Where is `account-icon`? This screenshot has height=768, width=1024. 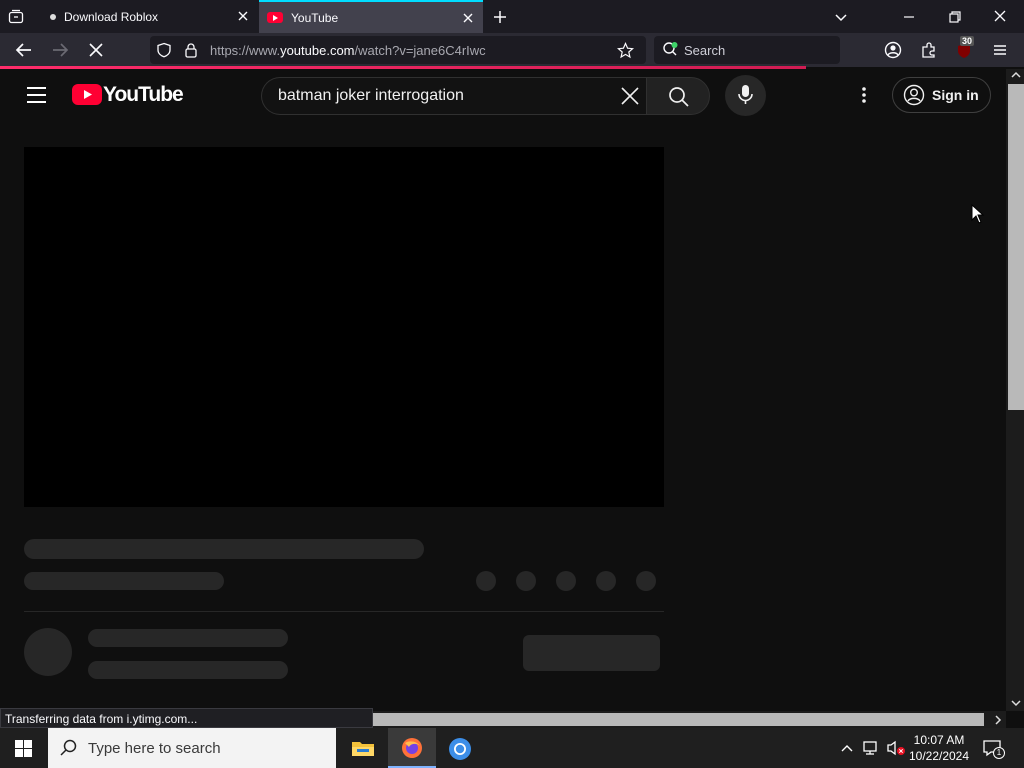 account-icon is located at coordinates (893, 50).